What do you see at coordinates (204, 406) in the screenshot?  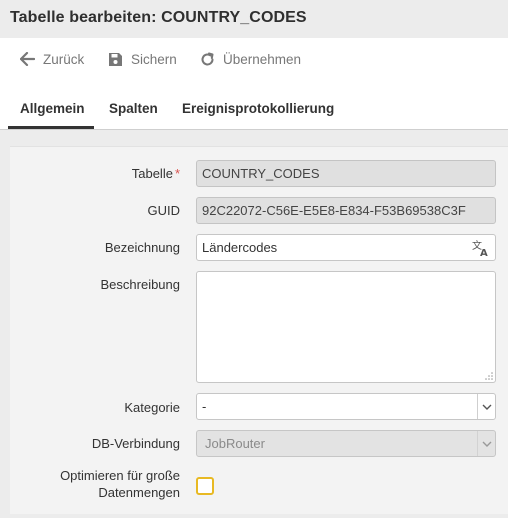 I see `category-select-value: -` at bounding box center [204, 406].